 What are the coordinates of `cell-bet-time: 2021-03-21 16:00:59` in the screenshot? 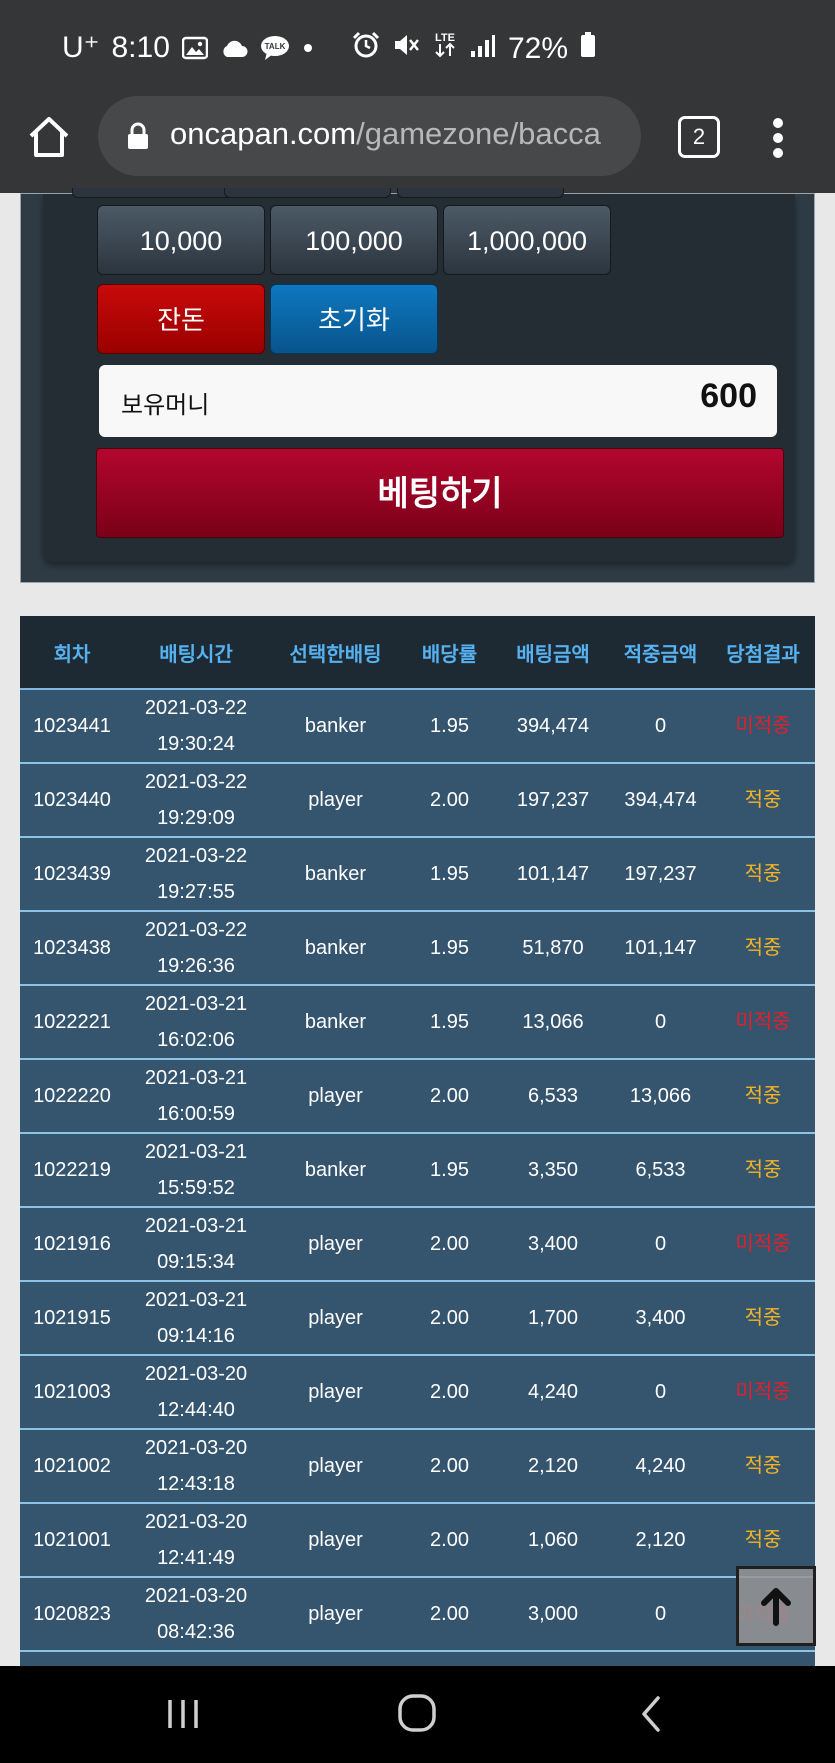 It's located at (196, 1096).